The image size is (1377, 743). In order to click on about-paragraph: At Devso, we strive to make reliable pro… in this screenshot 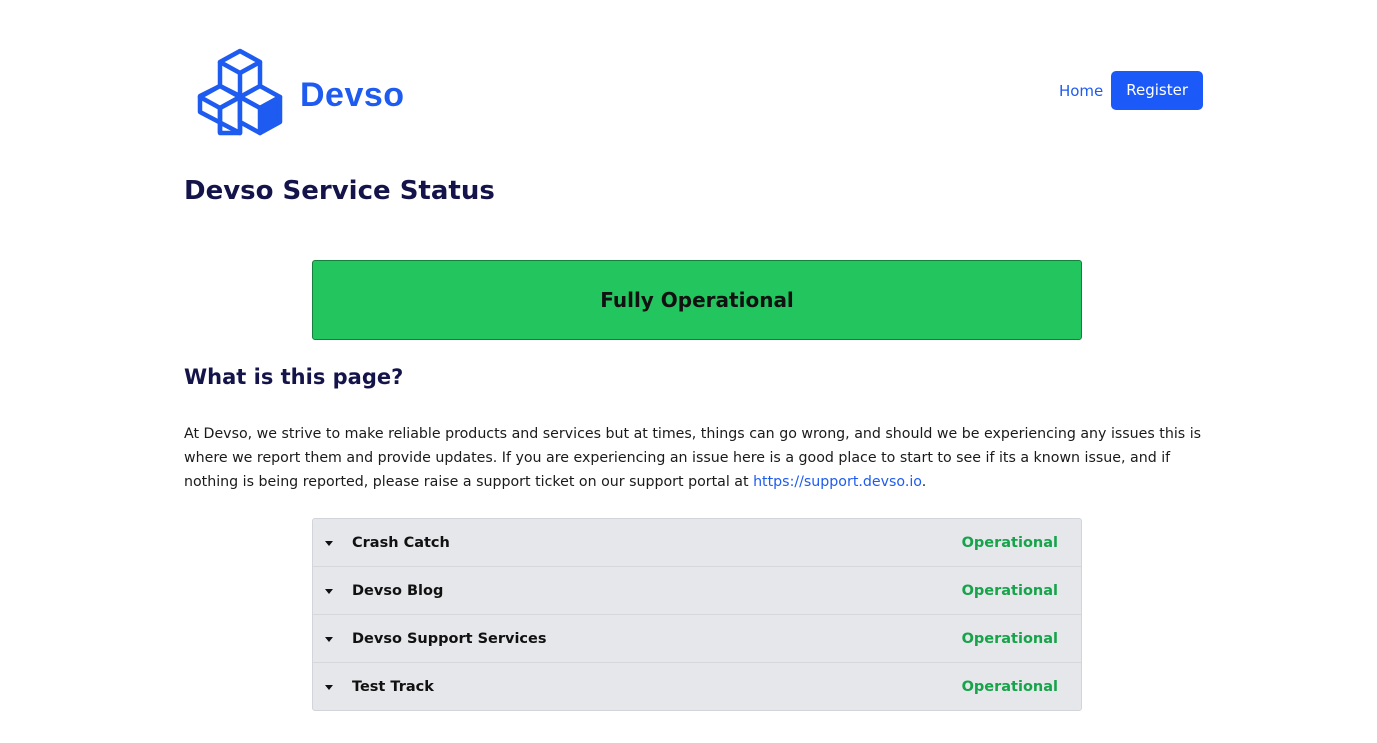, I will do `click(699, 458)`.